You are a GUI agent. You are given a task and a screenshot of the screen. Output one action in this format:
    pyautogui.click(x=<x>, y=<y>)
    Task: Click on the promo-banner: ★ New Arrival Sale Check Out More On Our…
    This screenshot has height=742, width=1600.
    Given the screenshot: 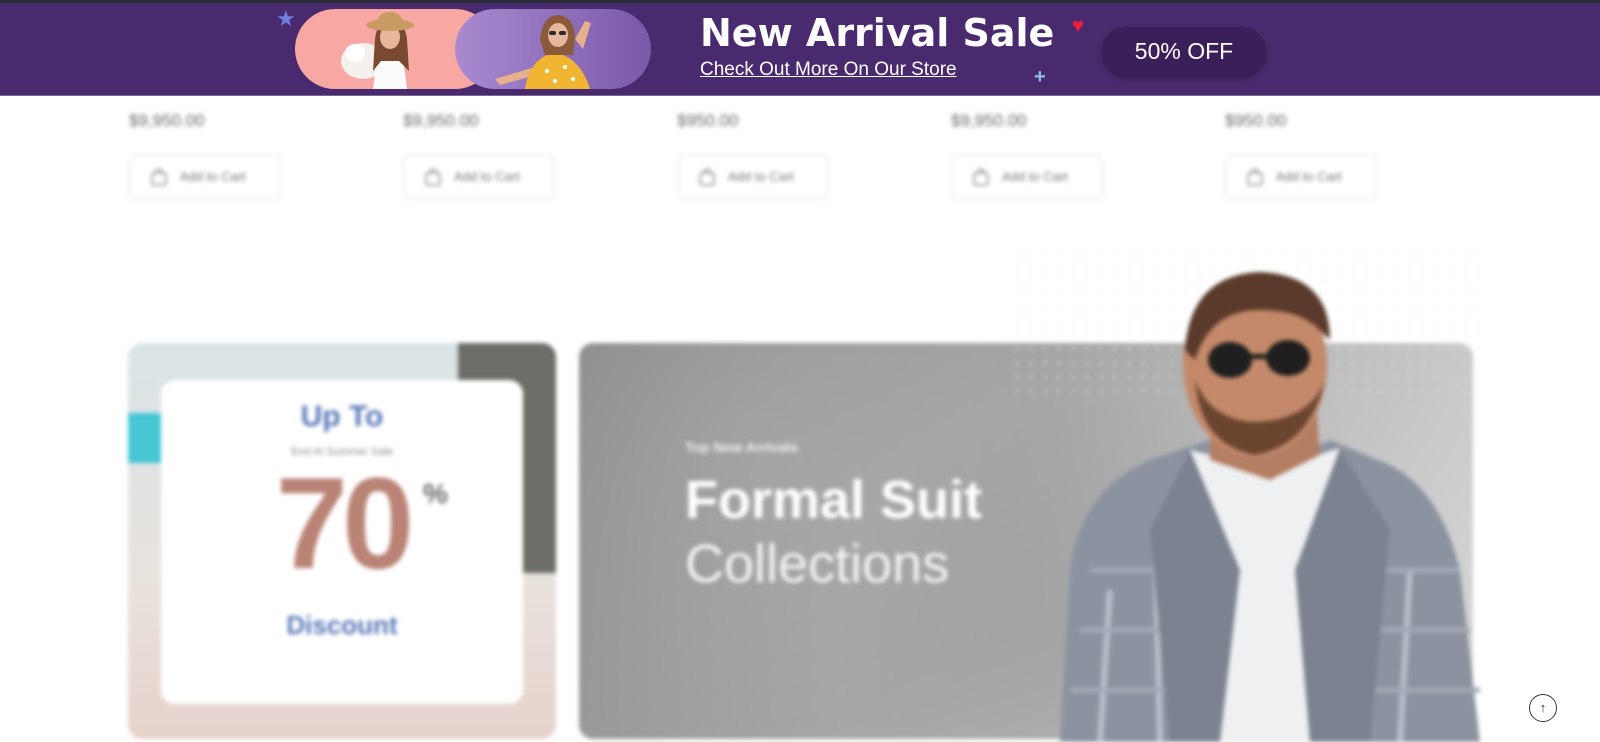 What is the action you would take?
    pyautogui.click(x=800, y=48)
    